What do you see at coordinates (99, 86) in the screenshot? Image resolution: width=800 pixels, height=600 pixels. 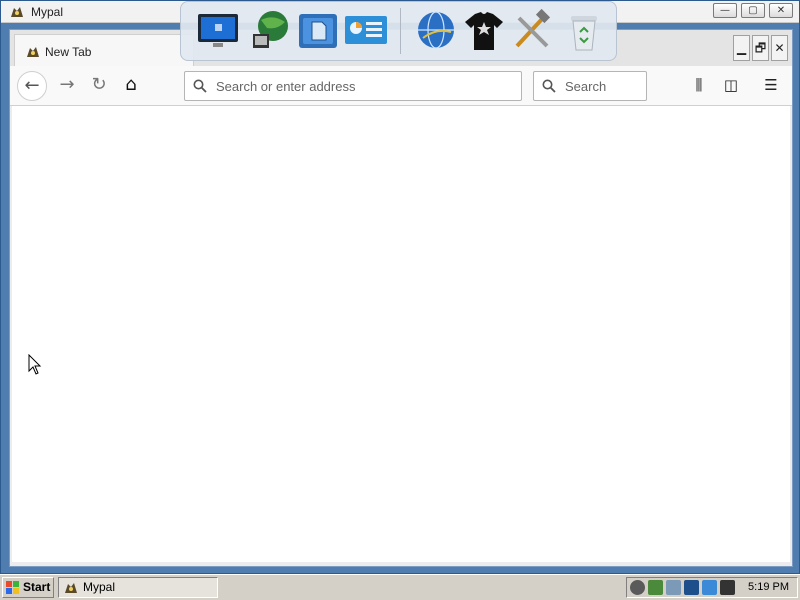 I see `reload-icon: ↻` at bounding box center [99, 86].